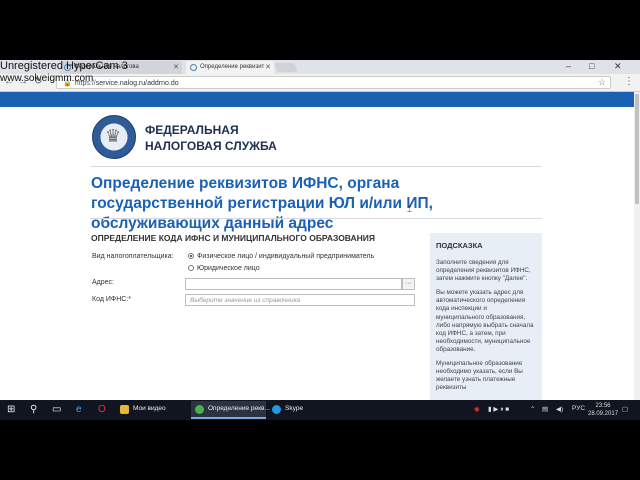  I want to click on taskbar-app-label: Мои видео, so click(149, 408).